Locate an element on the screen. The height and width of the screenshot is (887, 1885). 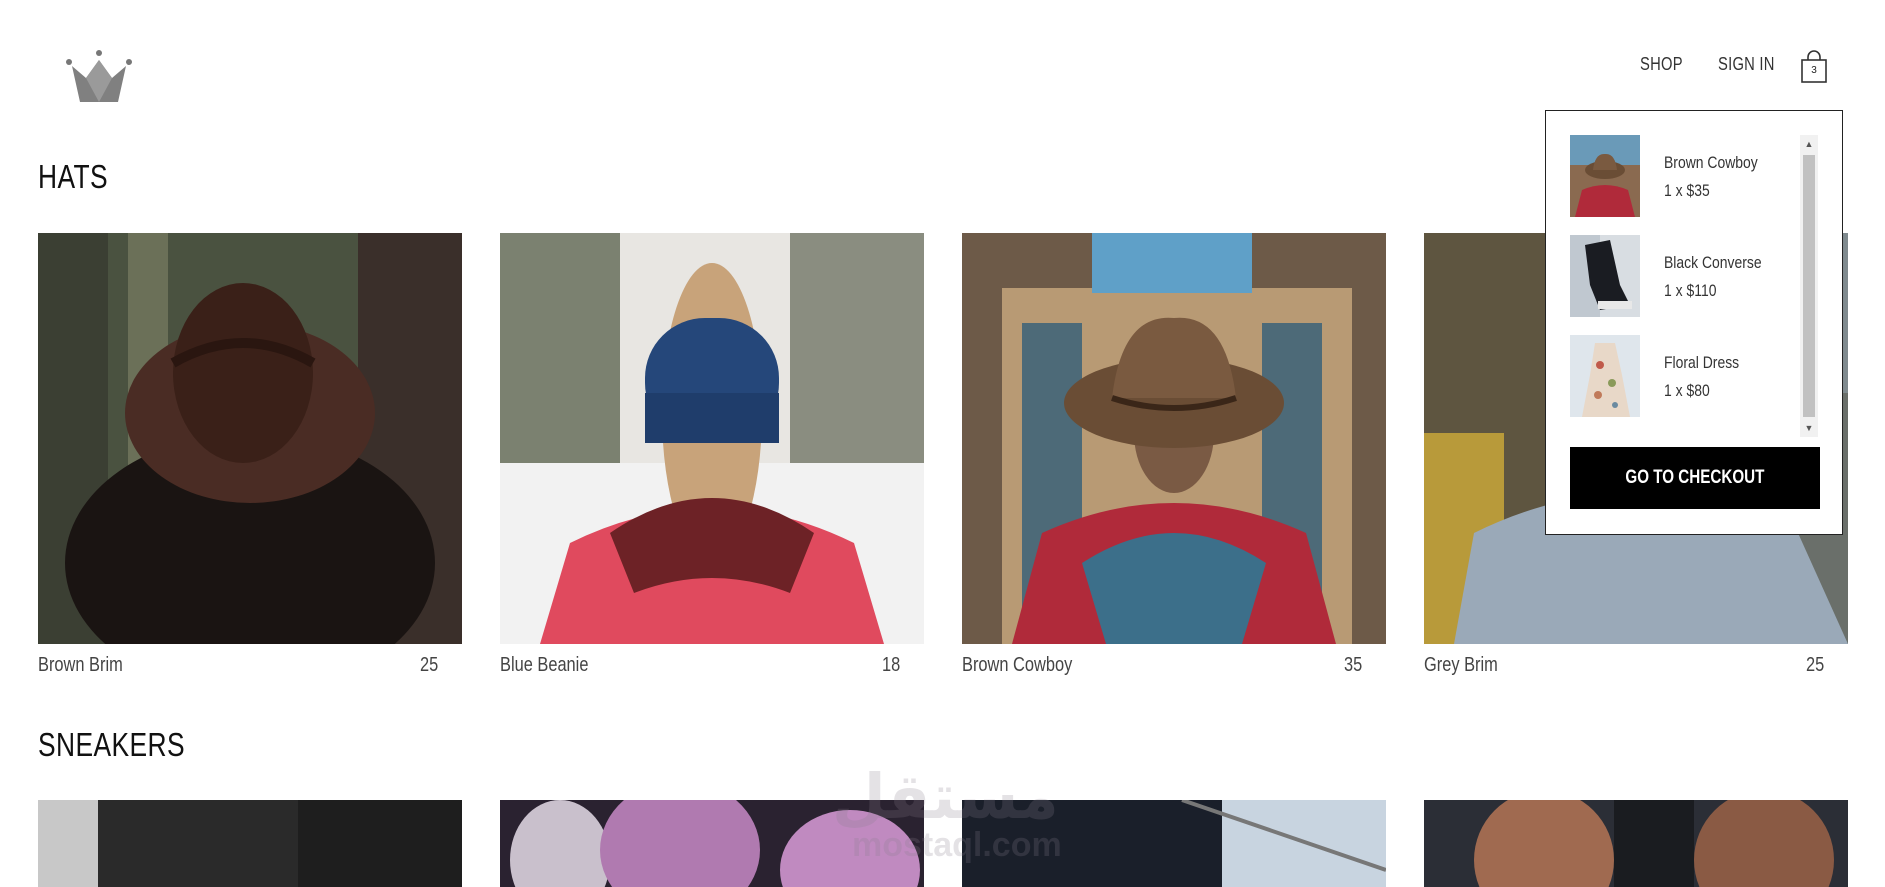
cart-item-name: Brown Cowboy is located at coordinates (1711, 162).